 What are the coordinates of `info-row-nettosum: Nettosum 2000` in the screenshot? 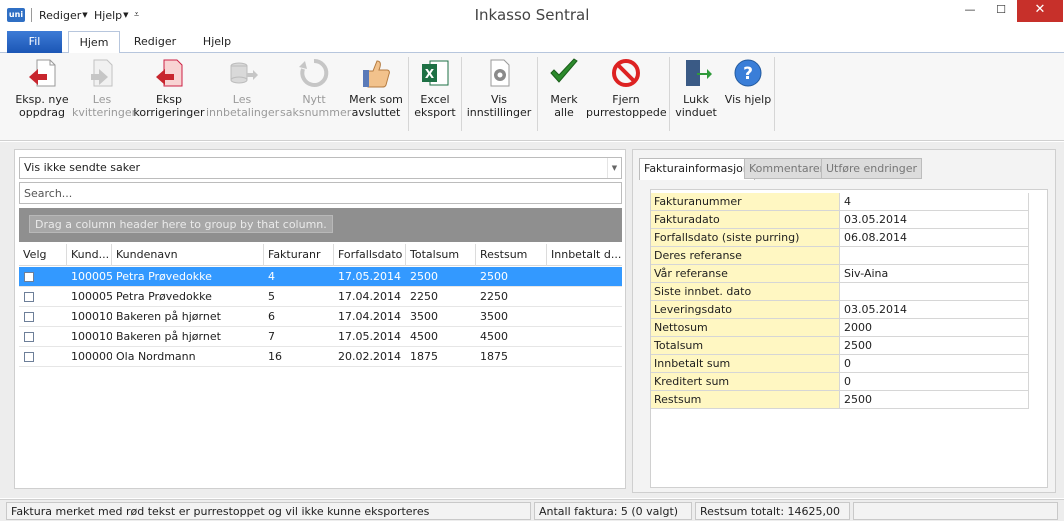 It's located at (840, 328).